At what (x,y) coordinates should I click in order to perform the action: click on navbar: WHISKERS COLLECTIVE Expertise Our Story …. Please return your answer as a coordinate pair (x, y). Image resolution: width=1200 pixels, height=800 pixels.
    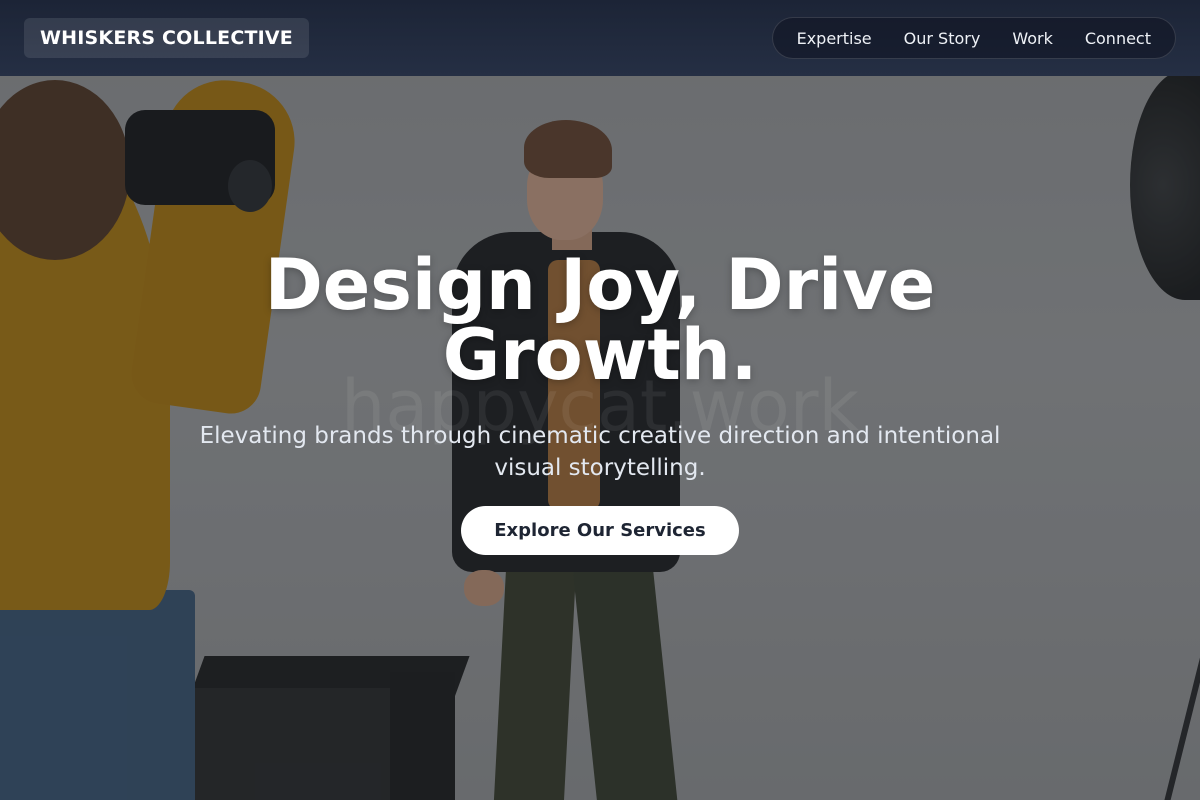
    Looking at the image, I should click on (600, 38).